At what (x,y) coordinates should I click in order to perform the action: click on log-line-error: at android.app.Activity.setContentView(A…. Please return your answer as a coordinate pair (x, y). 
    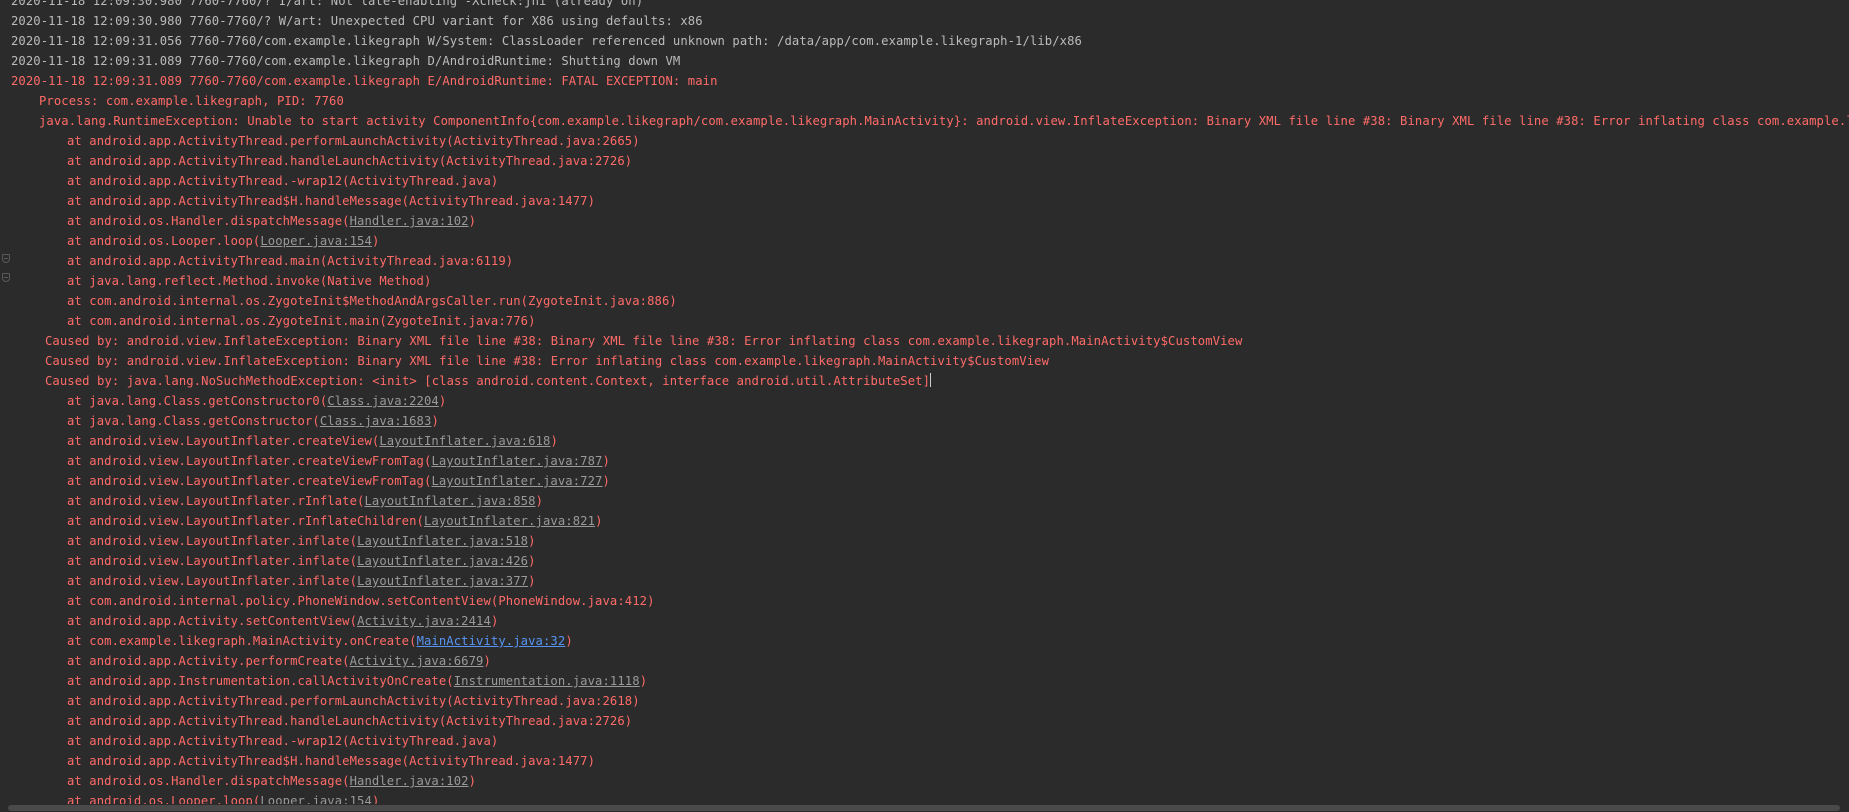
    Looking at the image, I should click on (924, 621).